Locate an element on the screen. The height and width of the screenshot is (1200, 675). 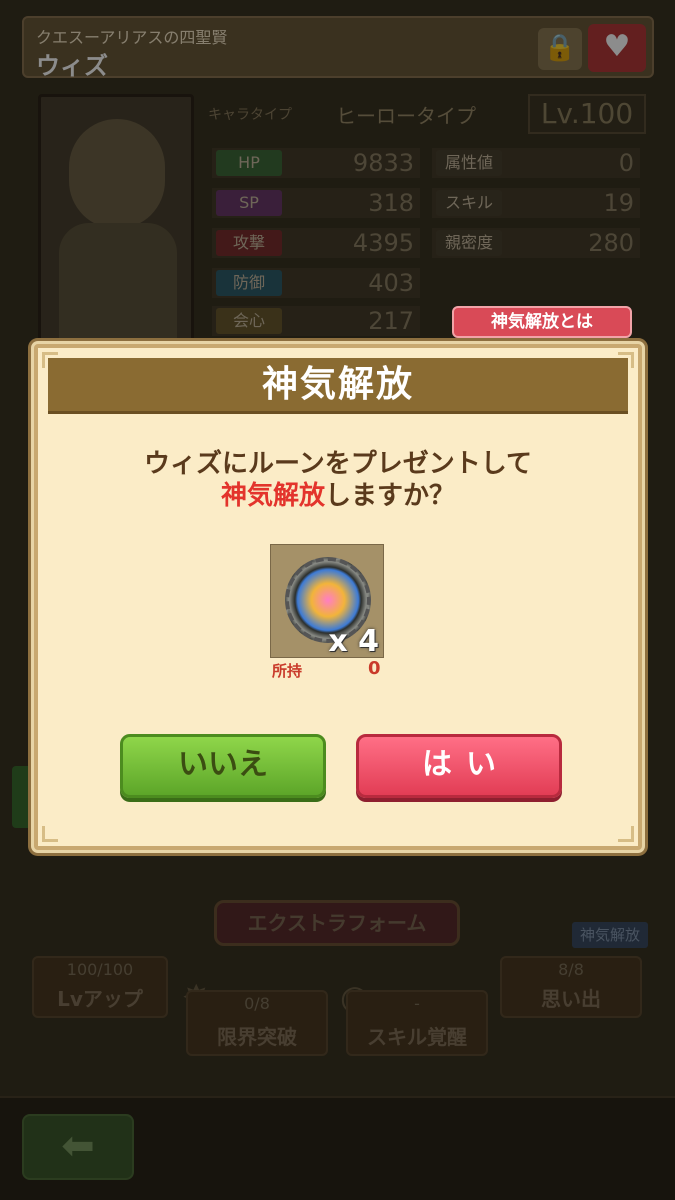
no-button: いいえ is located at coordinates (223, 766).